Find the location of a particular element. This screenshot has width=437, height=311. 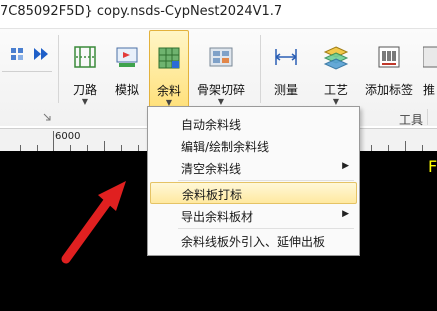

process-label: 工艺 is located at coordinates (335, 90).